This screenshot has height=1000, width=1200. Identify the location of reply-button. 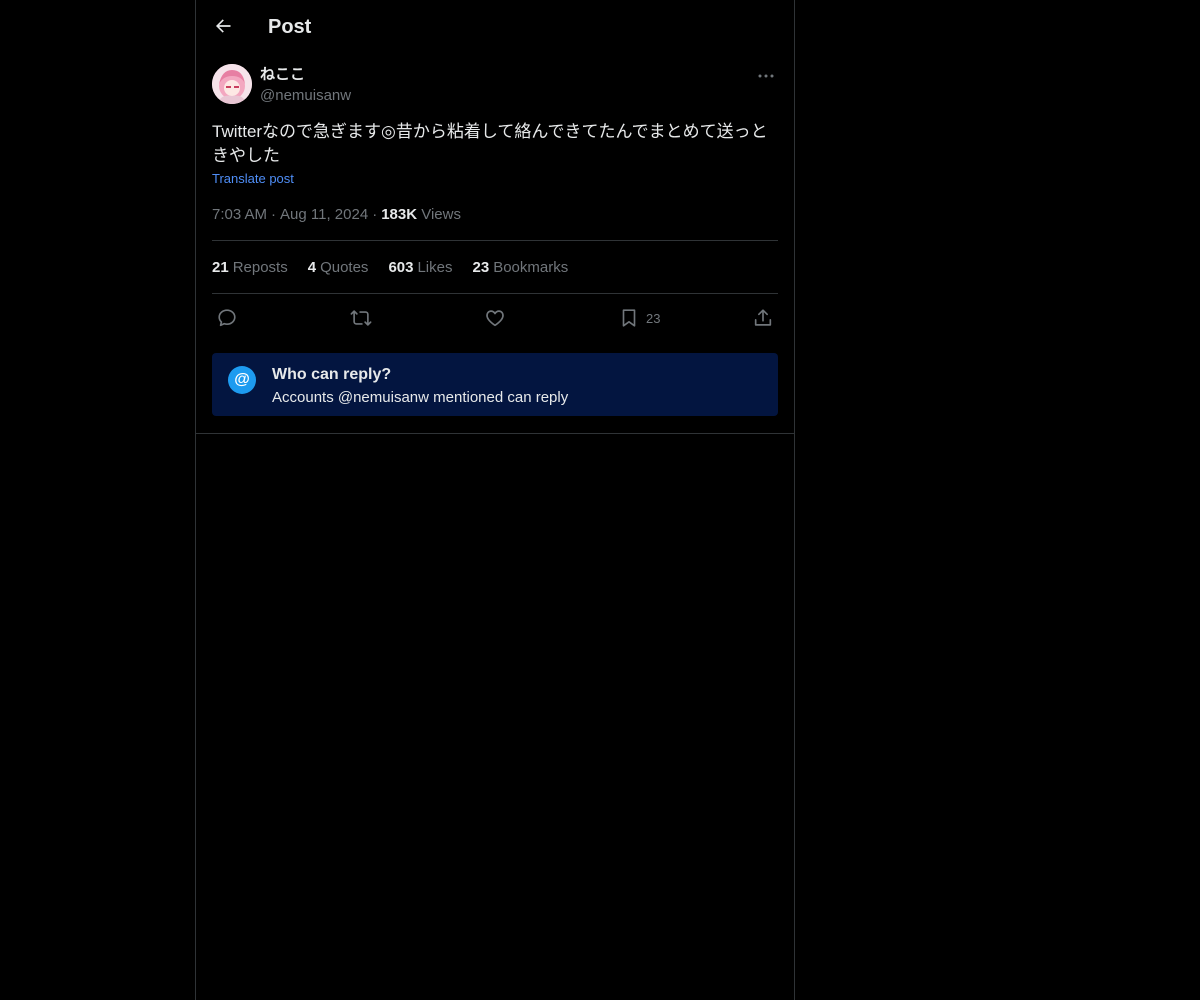
(227, 318).